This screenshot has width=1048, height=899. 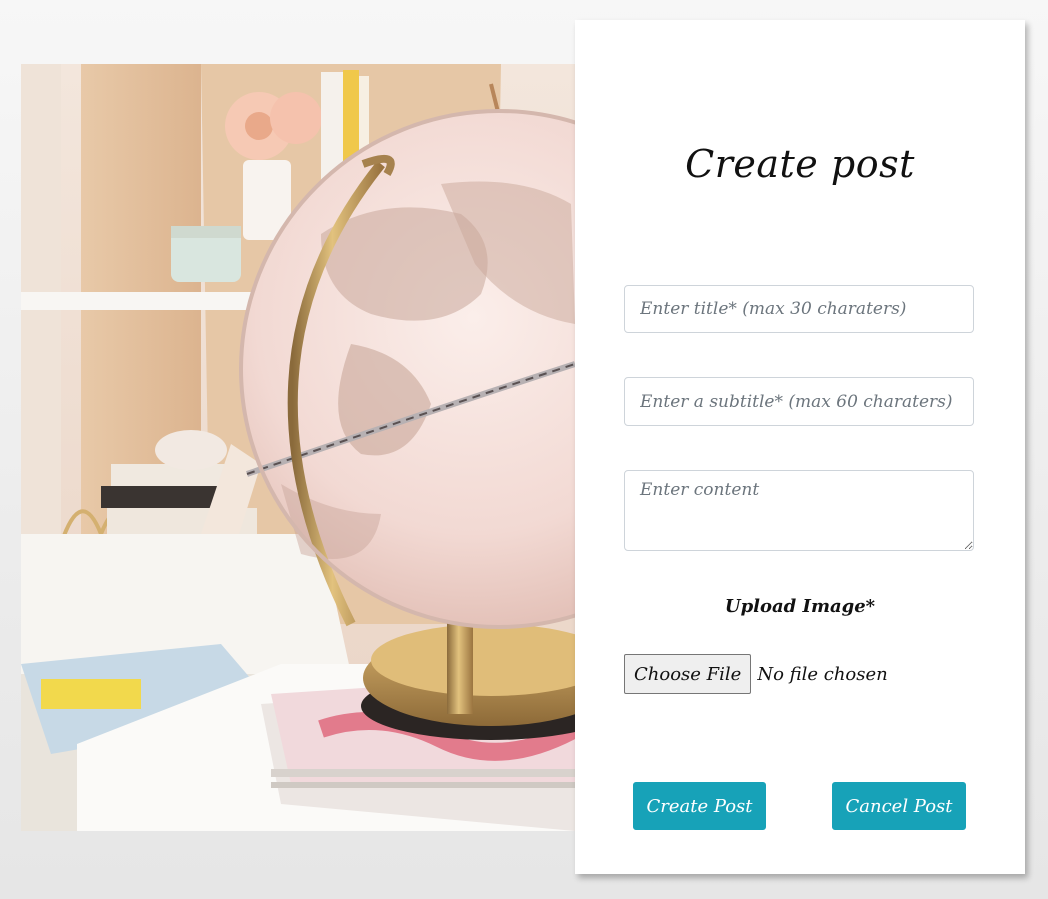 What do you see at coordinates (799, 510) in the screenshot?
I see `content-textarea` at bounding box center [799, 510].